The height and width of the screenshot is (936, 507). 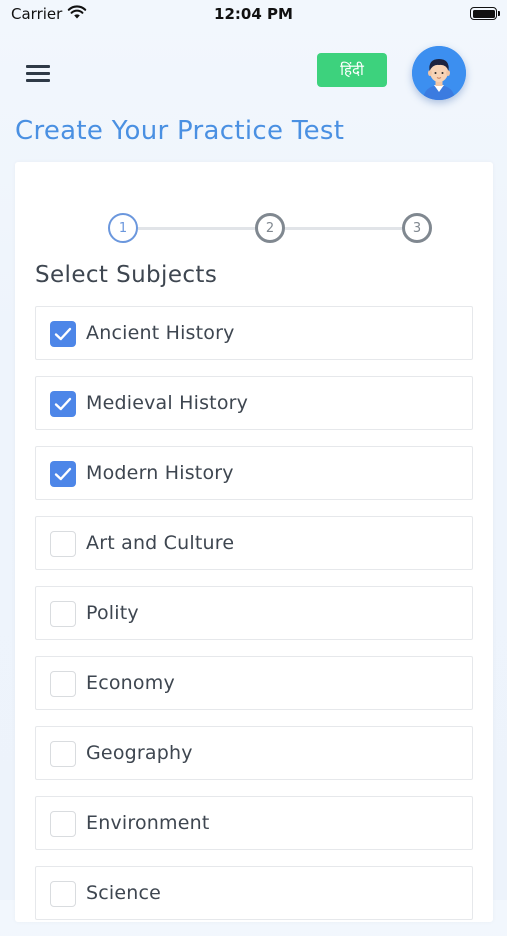 What do you see at coordinates (160, 333) in the screenshot?
I see `subject-label: Ancient History` at bounding box center [160, 333].